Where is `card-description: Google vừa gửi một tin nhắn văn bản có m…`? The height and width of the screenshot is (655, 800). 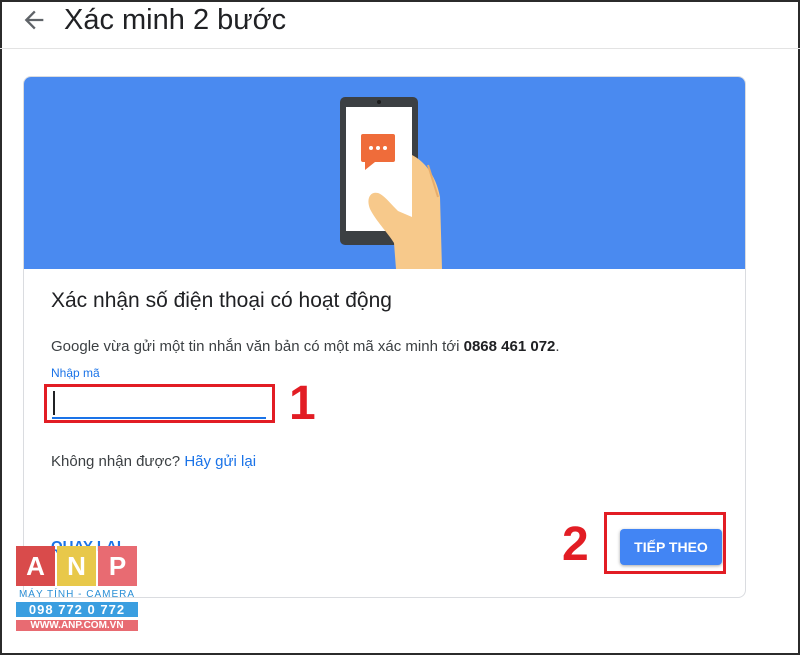 card-description: Google vừa gửi một tin nhắn văn bản có m… is located at coordinates (305, 346).